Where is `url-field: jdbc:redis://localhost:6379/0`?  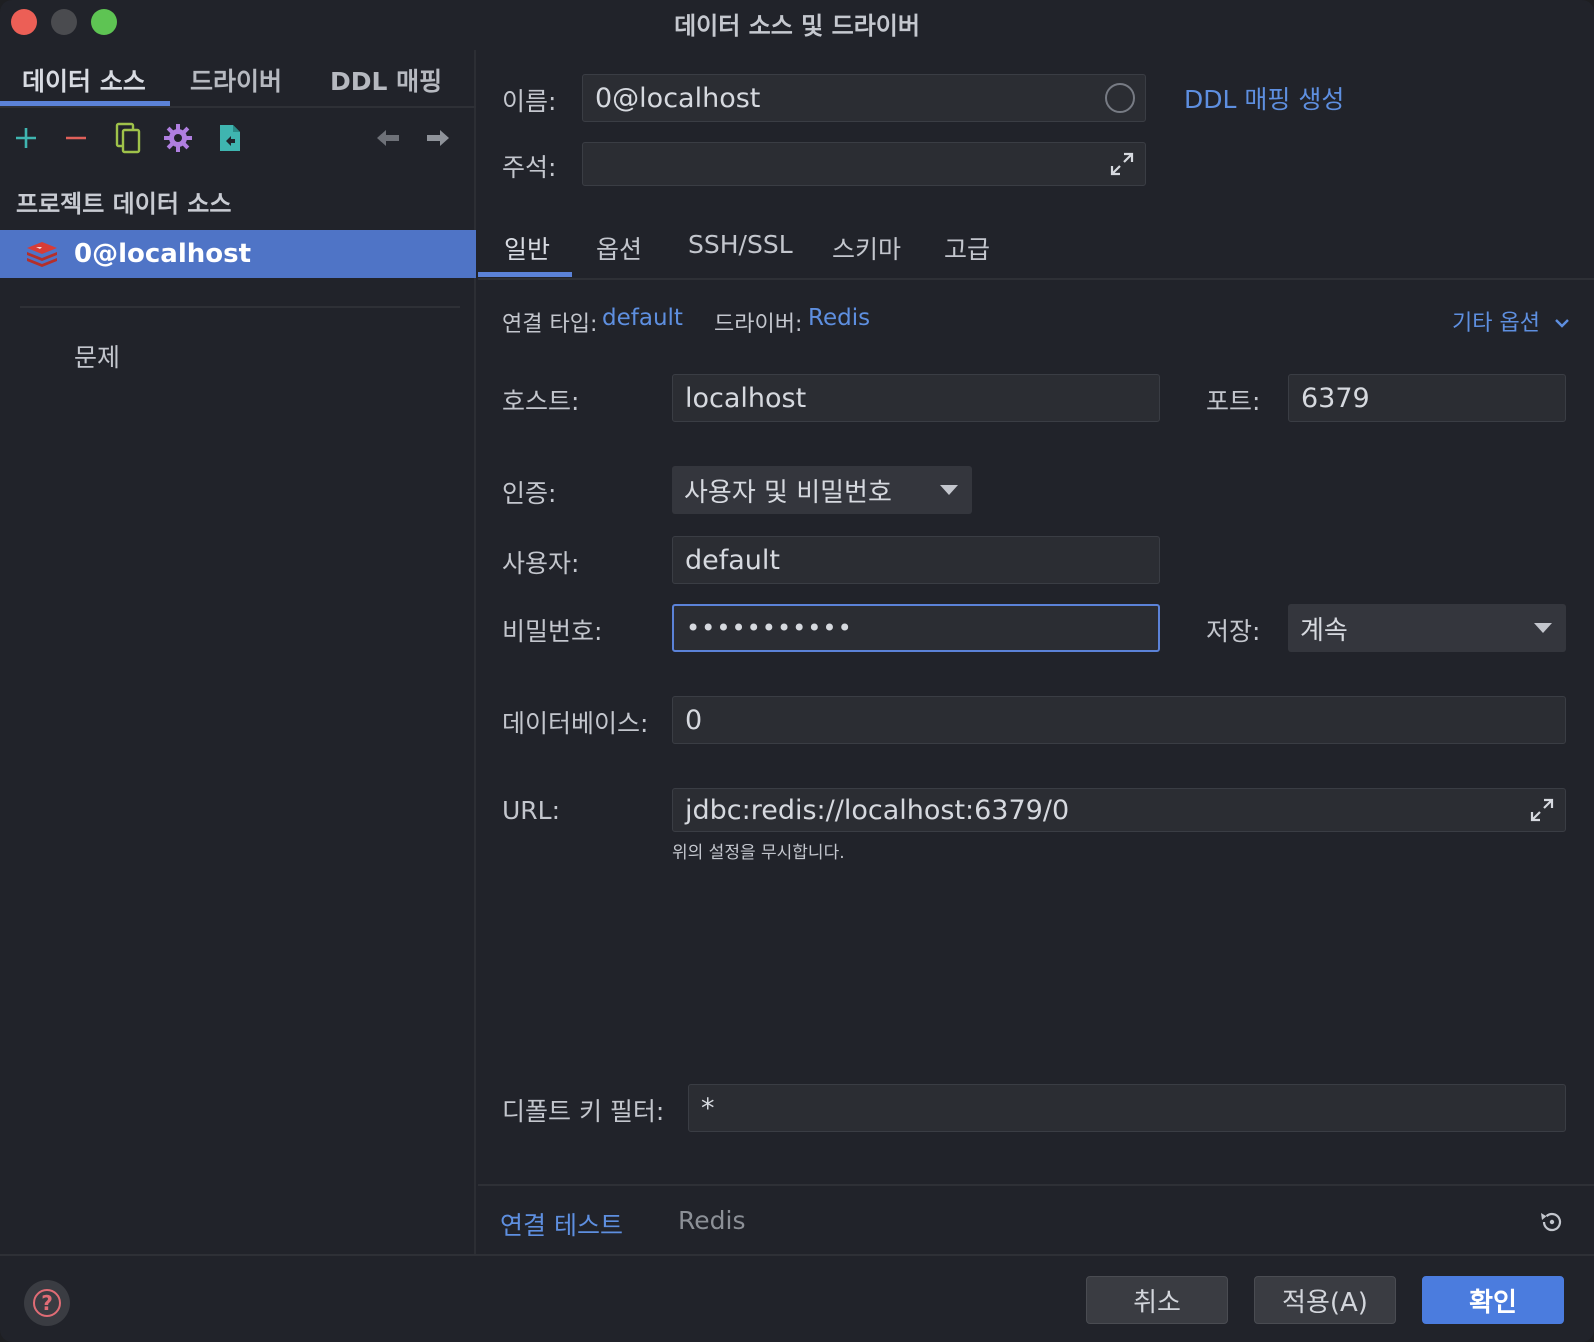 url-field: jdbc:redis://localhost:6379/0 is located at coordinates (1119, 810).